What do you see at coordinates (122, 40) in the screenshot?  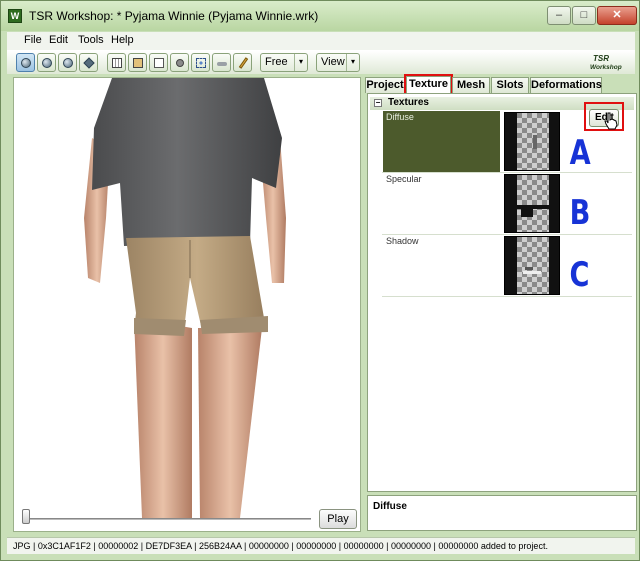 I see `menu-help: Help` at bounding box center [122, 40].